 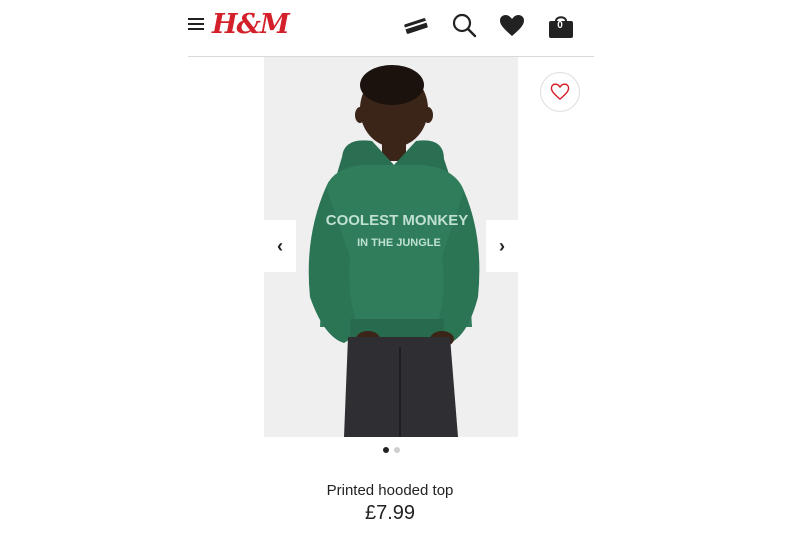 I want to click on add-to-favourites-button, so click(x=560, y=92).